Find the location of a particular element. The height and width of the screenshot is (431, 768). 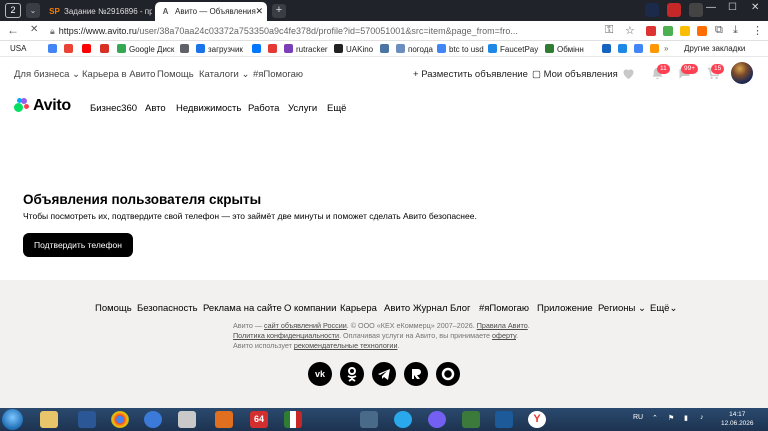

stop-loading-icon: ✕ is located at coordinates (34, 29).